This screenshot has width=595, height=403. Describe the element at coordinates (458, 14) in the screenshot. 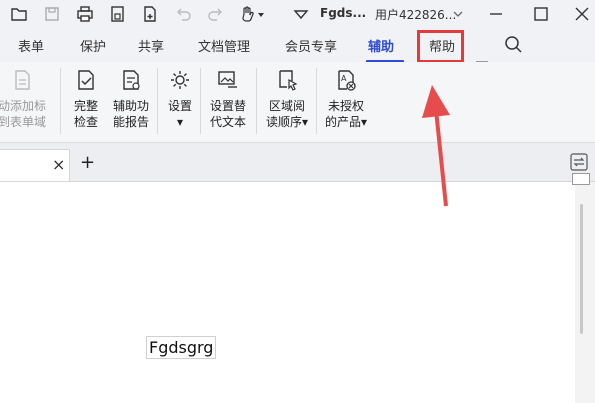

I see `user-chevron-down-icon` at that location.